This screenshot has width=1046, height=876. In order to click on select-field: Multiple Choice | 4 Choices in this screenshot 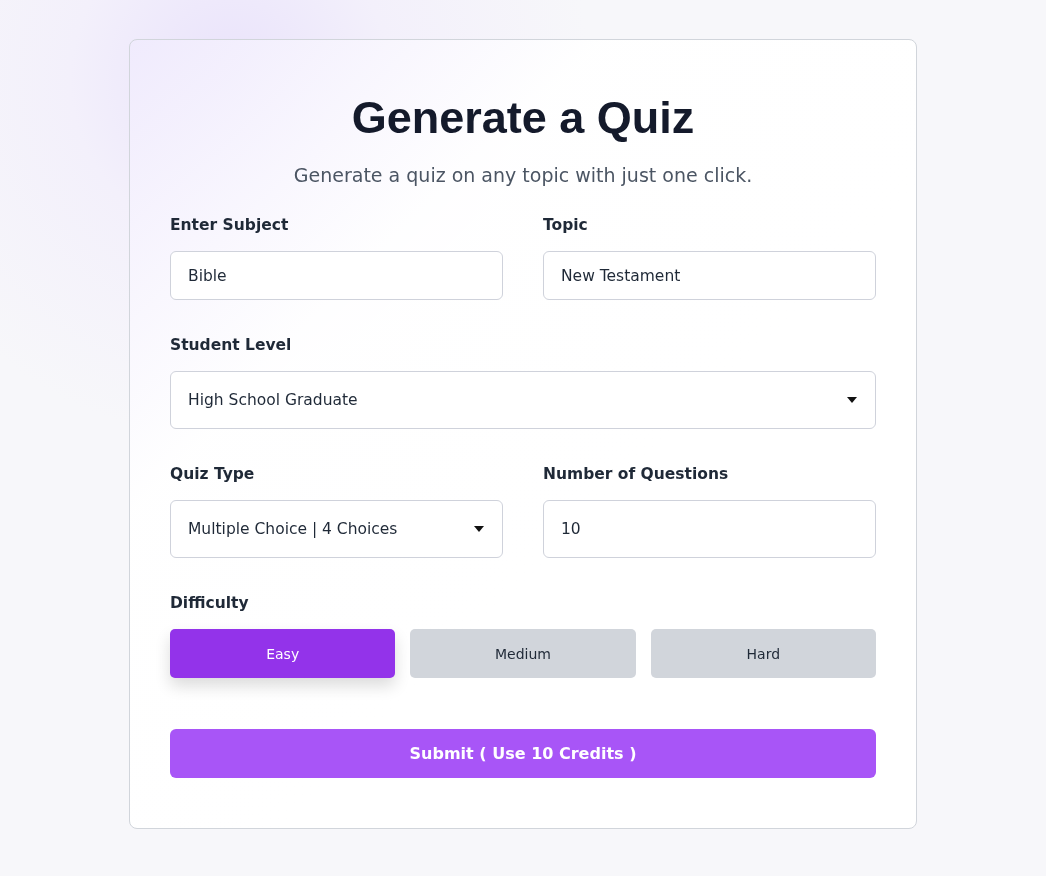, I will do `click(336, 529)`.